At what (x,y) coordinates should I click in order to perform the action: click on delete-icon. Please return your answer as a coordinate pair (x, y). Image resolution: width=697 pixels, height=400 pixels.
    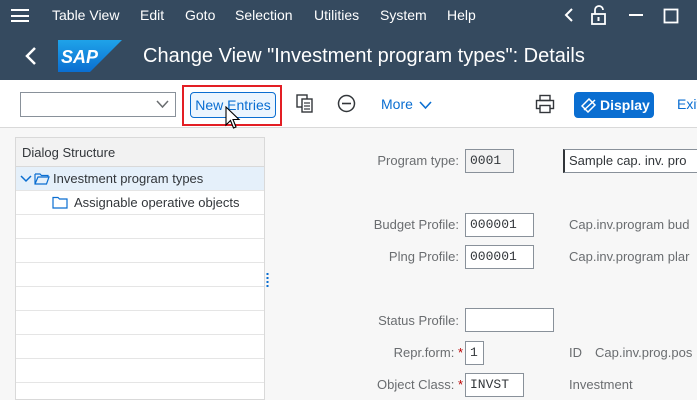
    Looking at the image, I should click on (346, 103).